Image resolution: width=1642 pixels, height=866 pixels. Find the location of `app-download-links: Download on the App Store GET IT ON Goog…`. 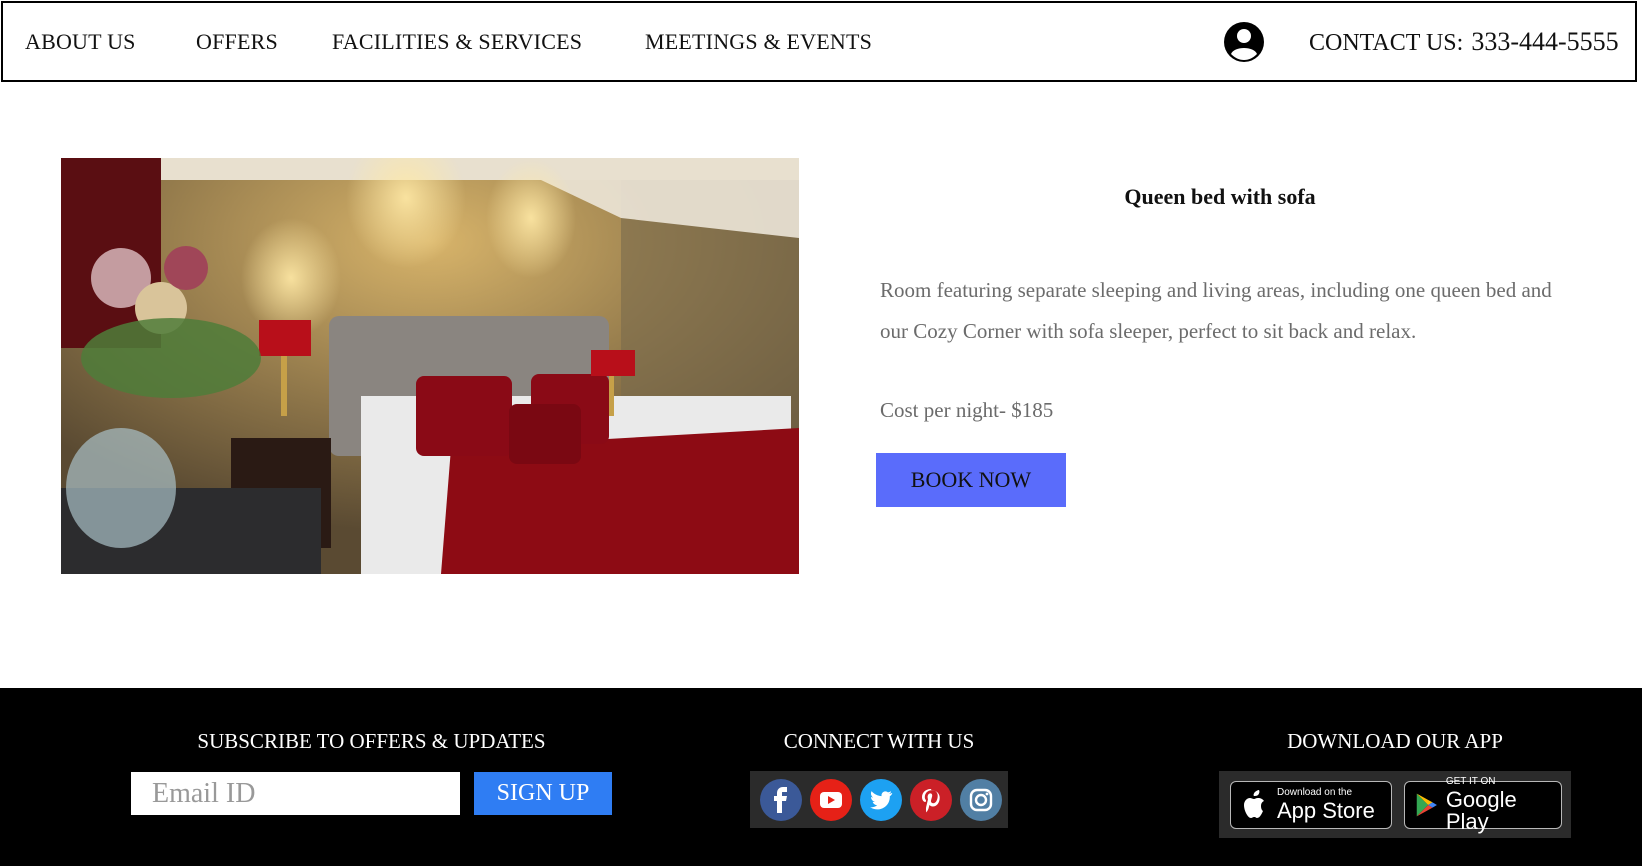

app-download-links: Download on the App Store GET IT ON Goog… is located at coordinates (1395, 804).